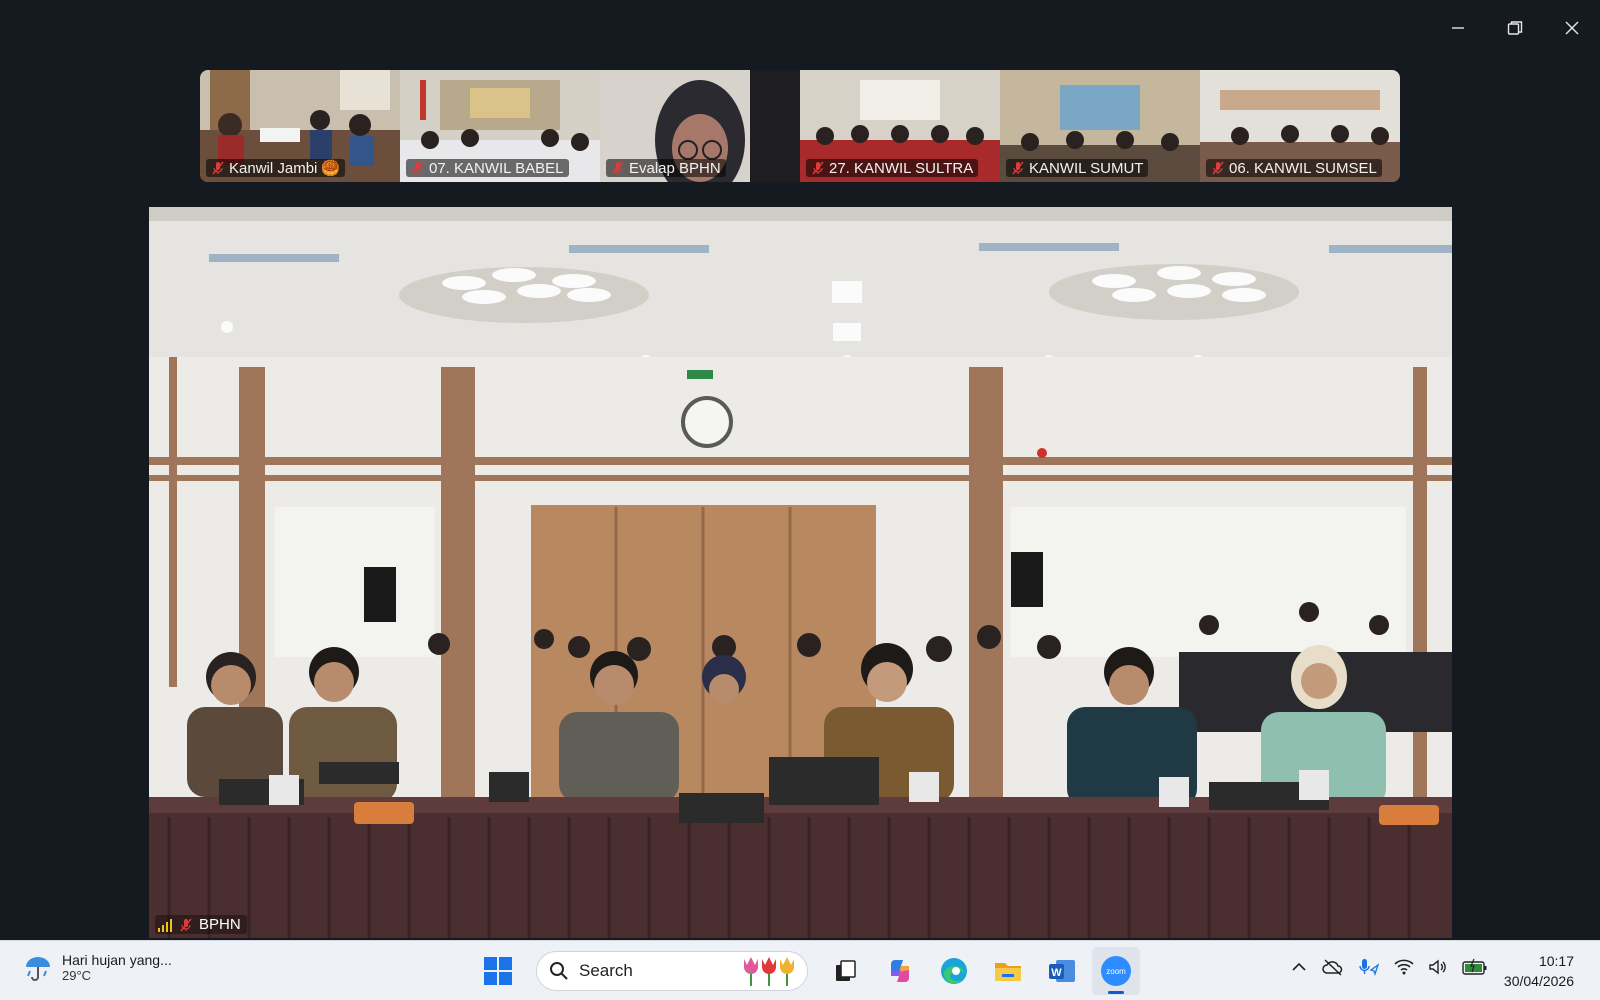 This screenshot has width=1600, height=1000. I want to click on file-explorer-icon, so click(1008, 972).